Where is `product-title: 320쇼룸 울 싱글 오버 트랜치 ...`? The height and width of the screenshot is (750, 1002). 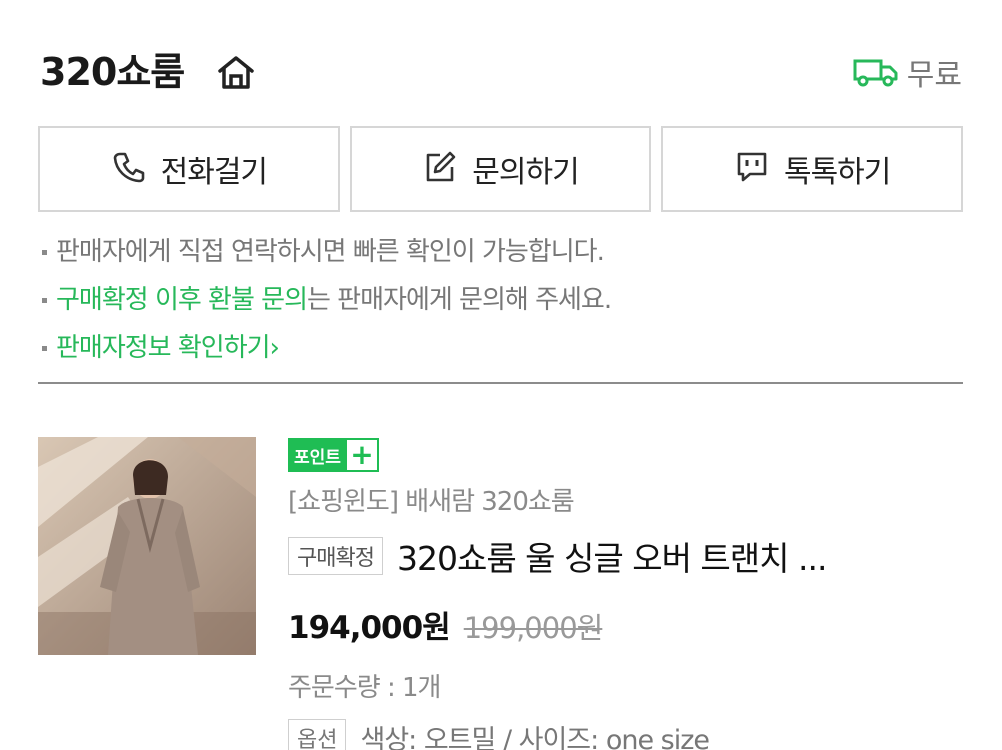
product-title: 320쇼룸 울 싱글 오버 트랜치 ... is located at coordinates (612, 556).